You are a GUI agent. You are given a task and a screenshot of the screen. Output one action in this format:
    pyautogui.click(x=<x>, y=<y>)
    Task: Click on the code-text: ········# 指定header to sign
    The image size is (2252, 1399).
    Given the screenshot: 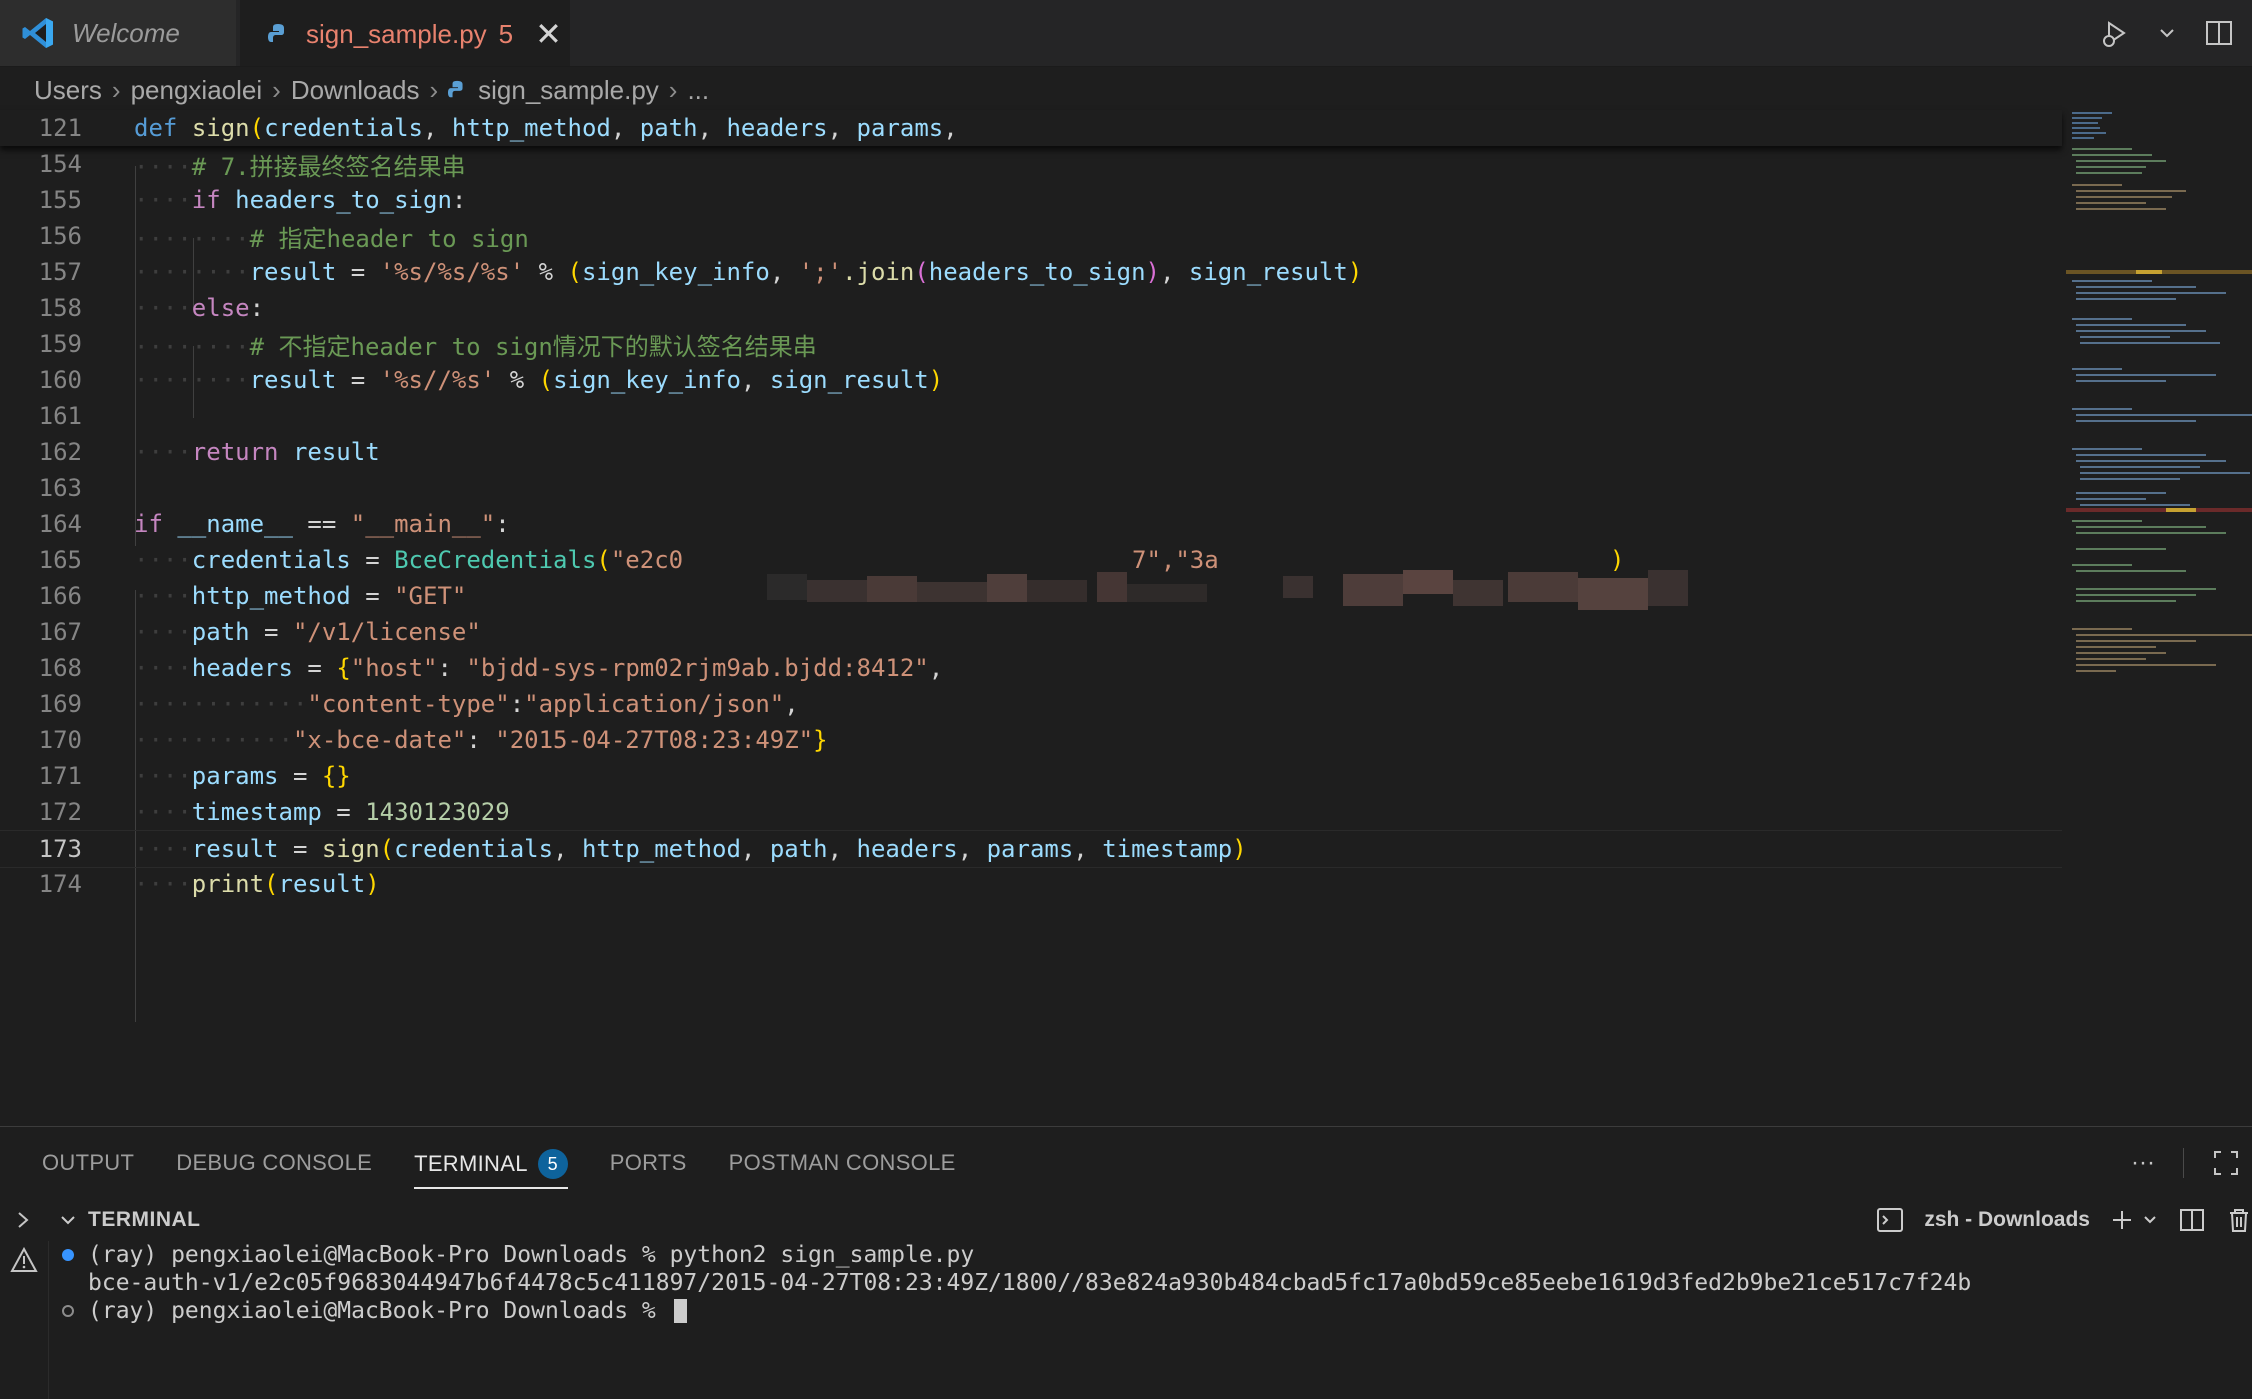 What is the action you would take?
    pyautogui.click(x=331, y=238)
    